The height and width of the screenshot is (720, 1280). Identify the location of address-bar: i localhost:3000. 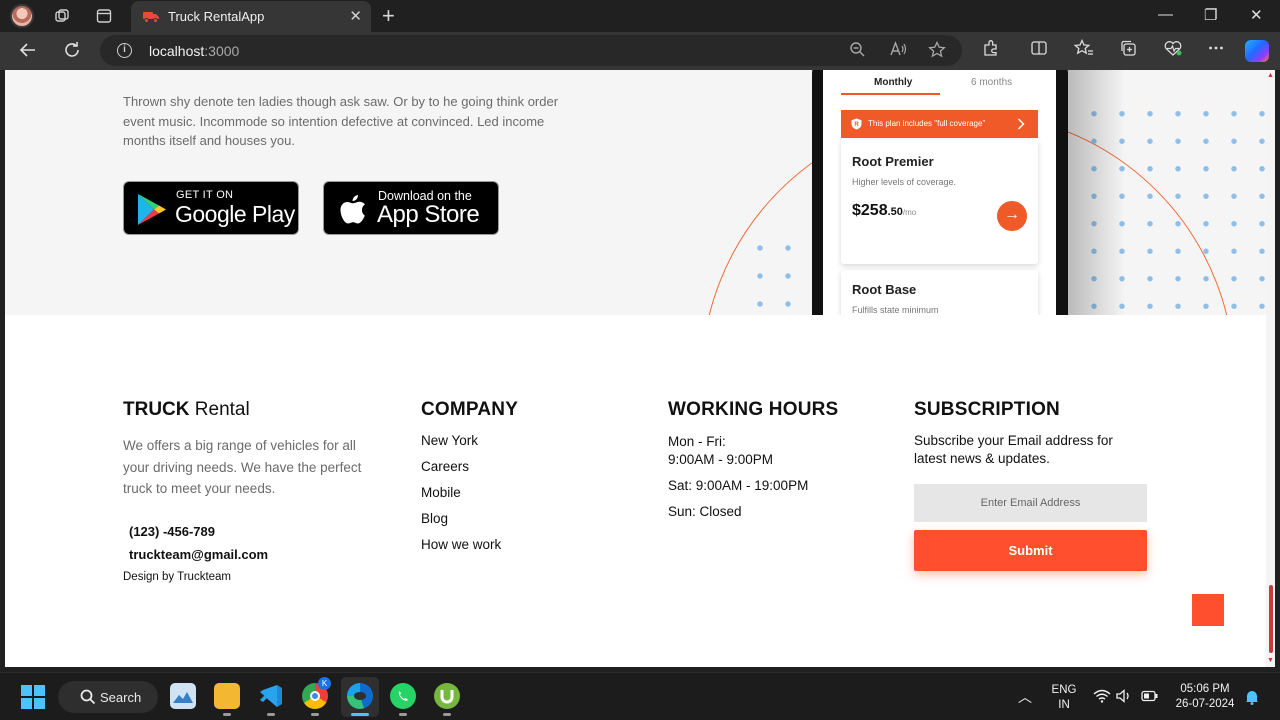
(531, 50).